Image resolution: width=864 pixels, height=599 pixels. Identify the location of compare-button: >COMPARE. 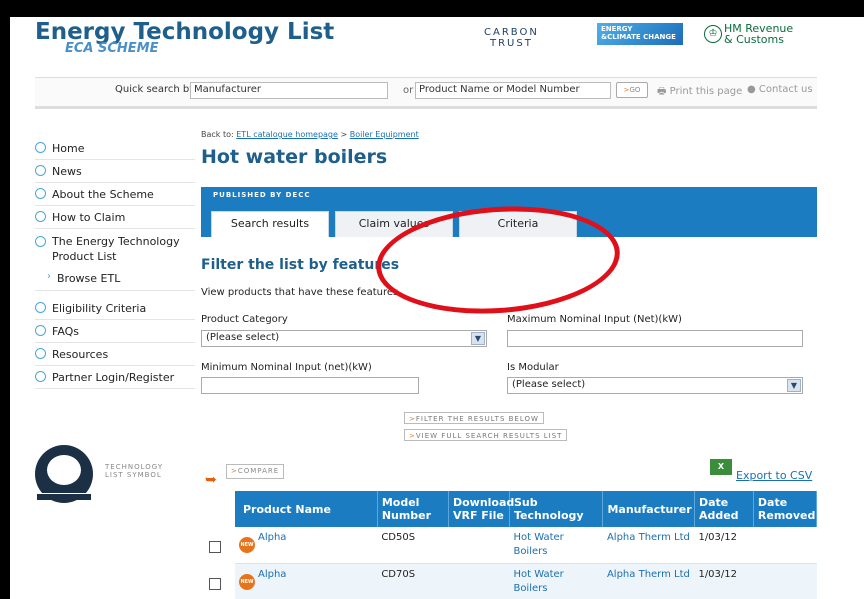
(255, 471).